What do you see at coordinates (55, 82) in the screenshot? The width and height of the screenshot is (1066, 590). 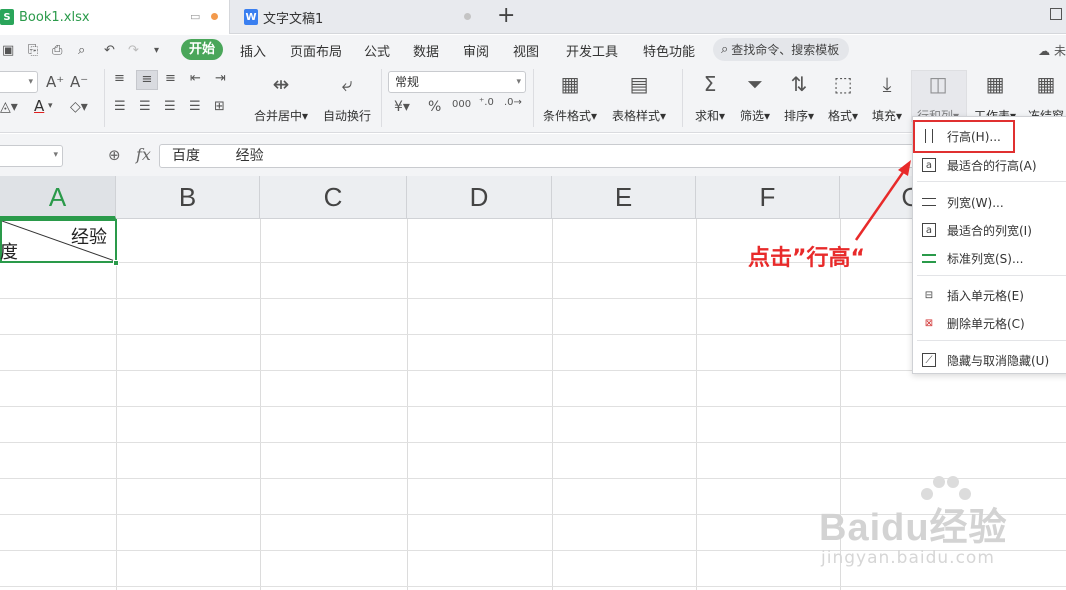 I see `increase-font-icon: A⁺` at bounding box center [55, 82].